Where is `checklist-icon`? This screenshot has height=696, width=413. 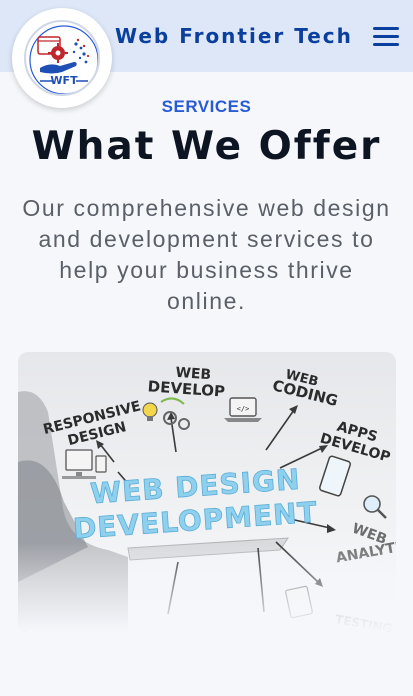
checklist-icon is located at coordinates (299, 602).